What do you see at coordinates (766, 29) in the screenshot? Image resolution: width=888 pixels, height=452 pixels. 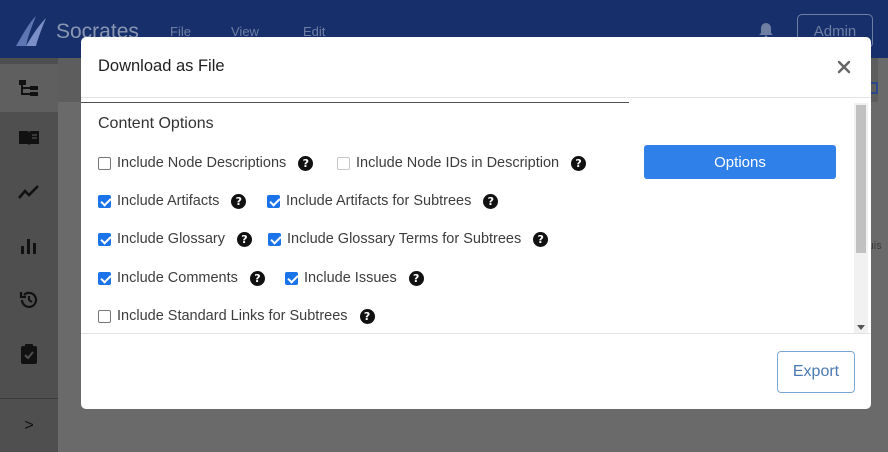 I see `notification-bell-icon` at bounding box center [766, 29].